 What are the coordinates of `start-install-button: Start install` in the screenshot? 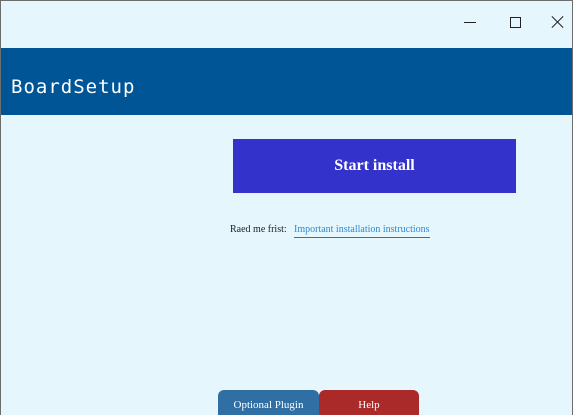 It's located at (374, 166).